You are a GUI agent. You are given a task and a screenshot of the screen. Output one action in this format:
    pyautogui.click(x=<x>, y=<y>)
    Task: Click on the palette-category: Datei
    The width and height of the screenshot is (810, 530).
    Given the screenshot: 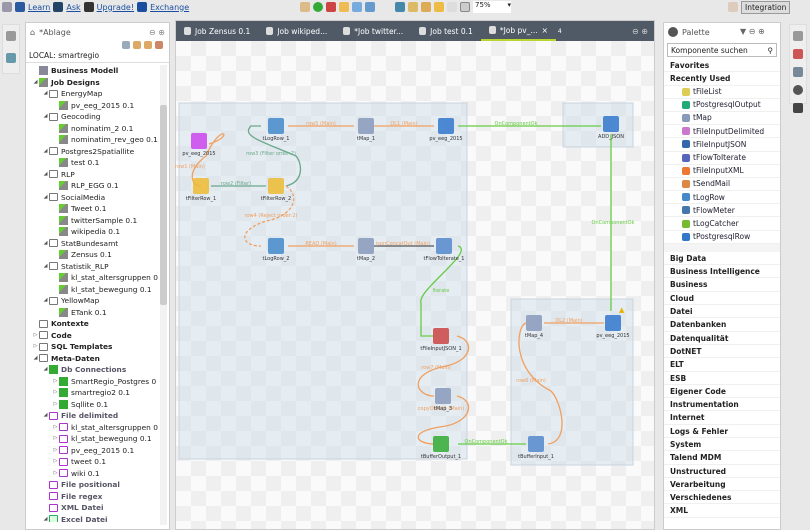 What is the action you would take?
    pyautogui.click(x=722, y=312)
    